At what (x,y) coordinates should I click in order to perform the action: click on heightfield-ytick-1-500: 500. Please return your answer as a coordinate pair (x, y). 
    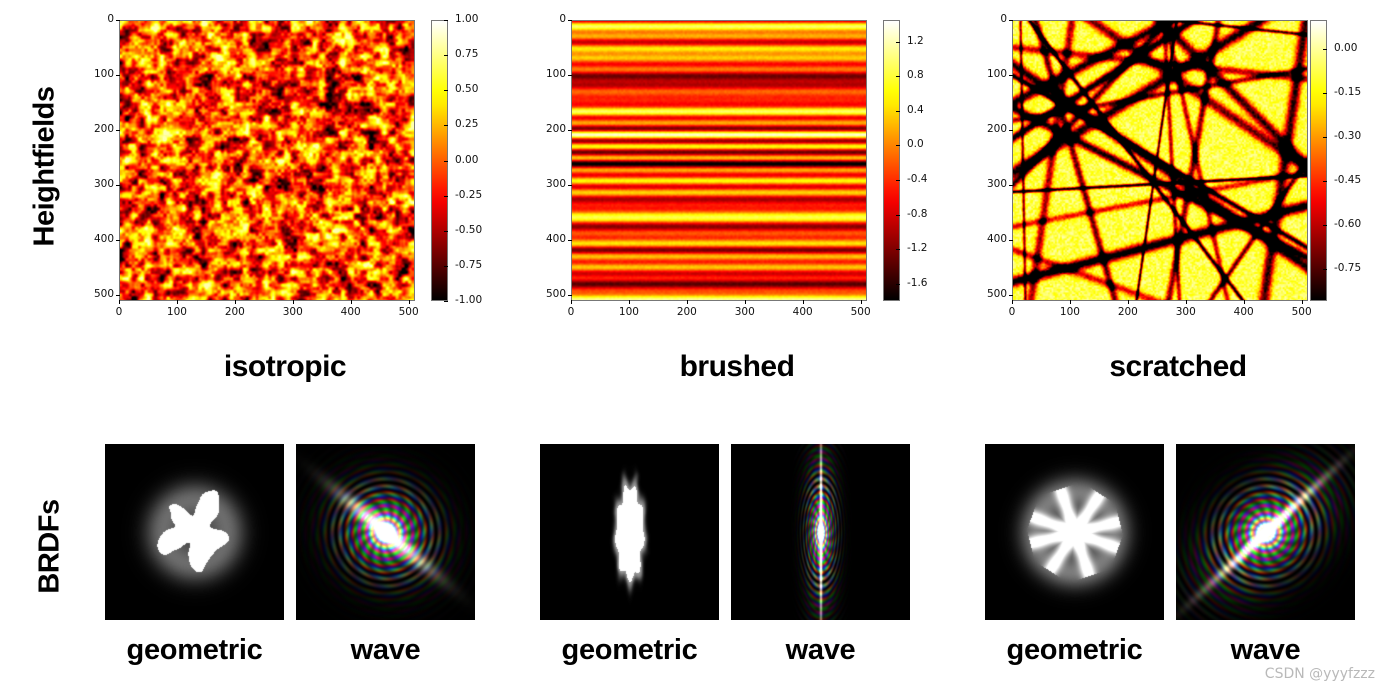
    Looking at the image, I should click on (555, 293).